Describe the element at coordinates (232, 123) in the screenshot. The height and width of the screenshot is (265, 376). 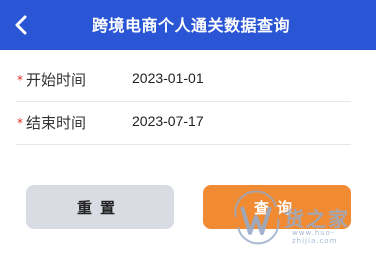
I see `end-date-field: 2023-07-17` at that location.